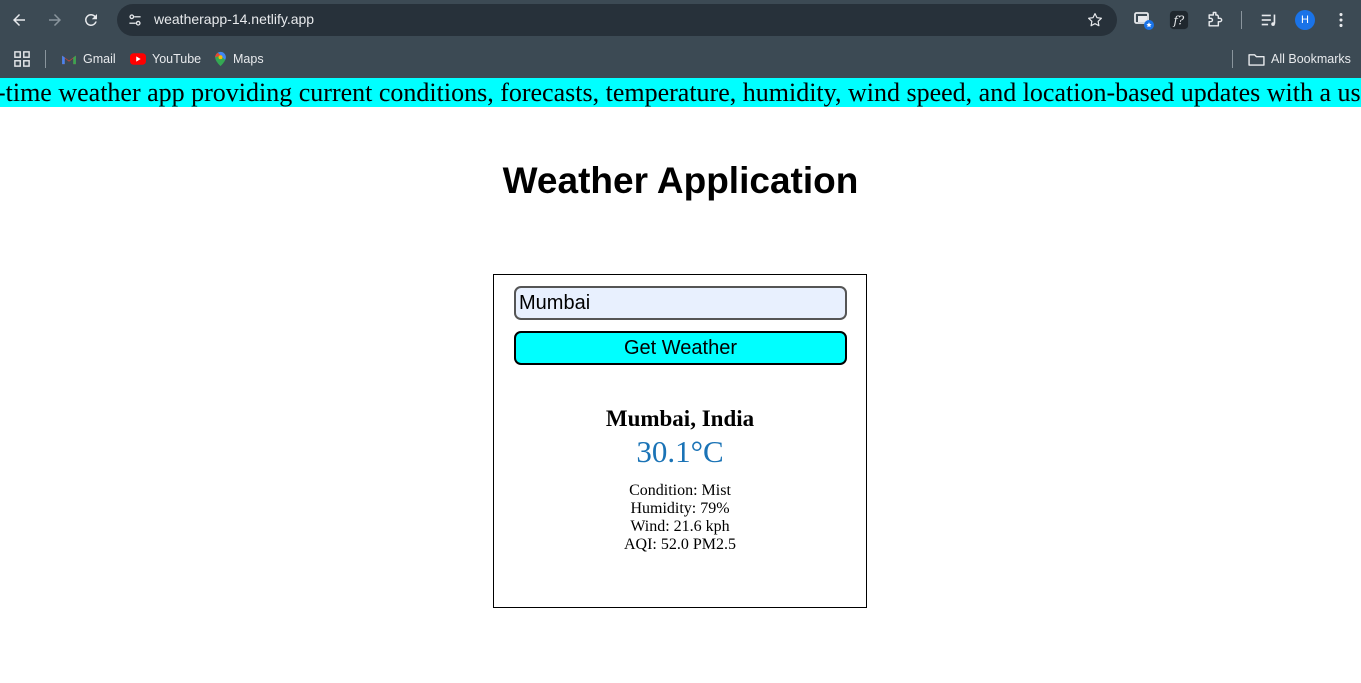 The image size is (1361, 683). I want to click on reload-button, so click(91, 20).